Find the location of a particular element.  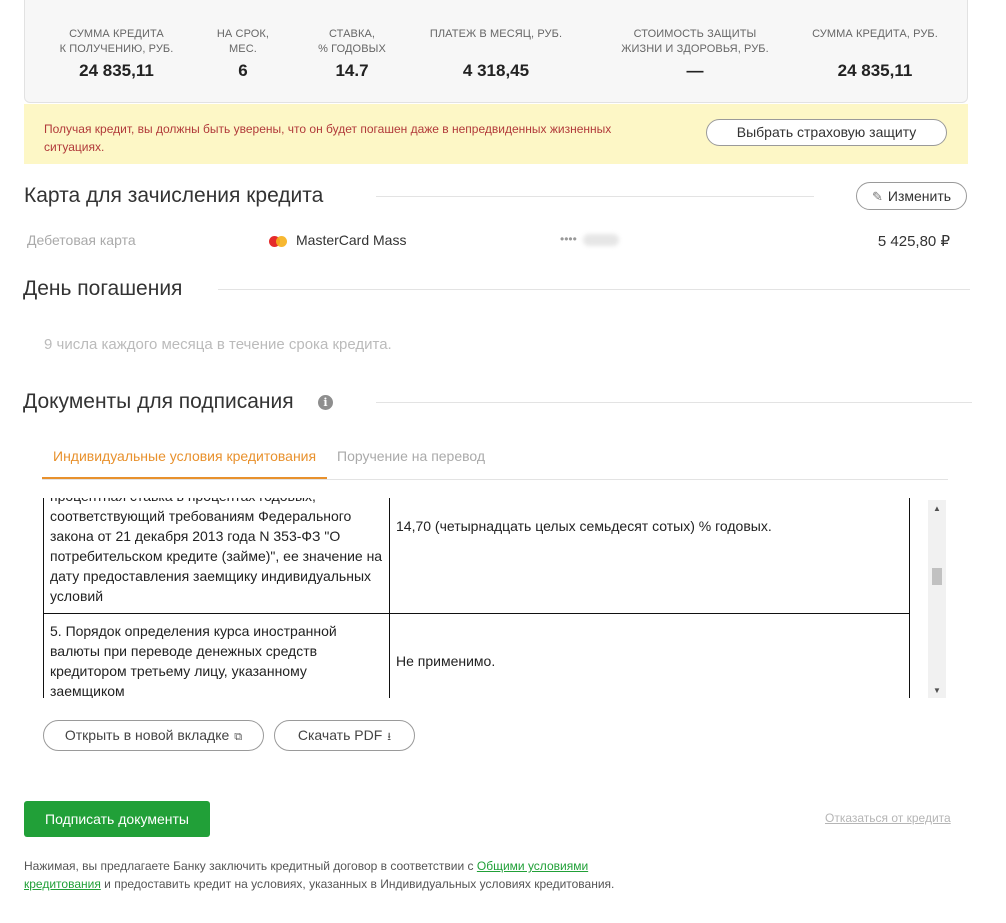

open-new-tab-button: Открыть в новой вкладке ⧉ is located at coordinates (153, 735).